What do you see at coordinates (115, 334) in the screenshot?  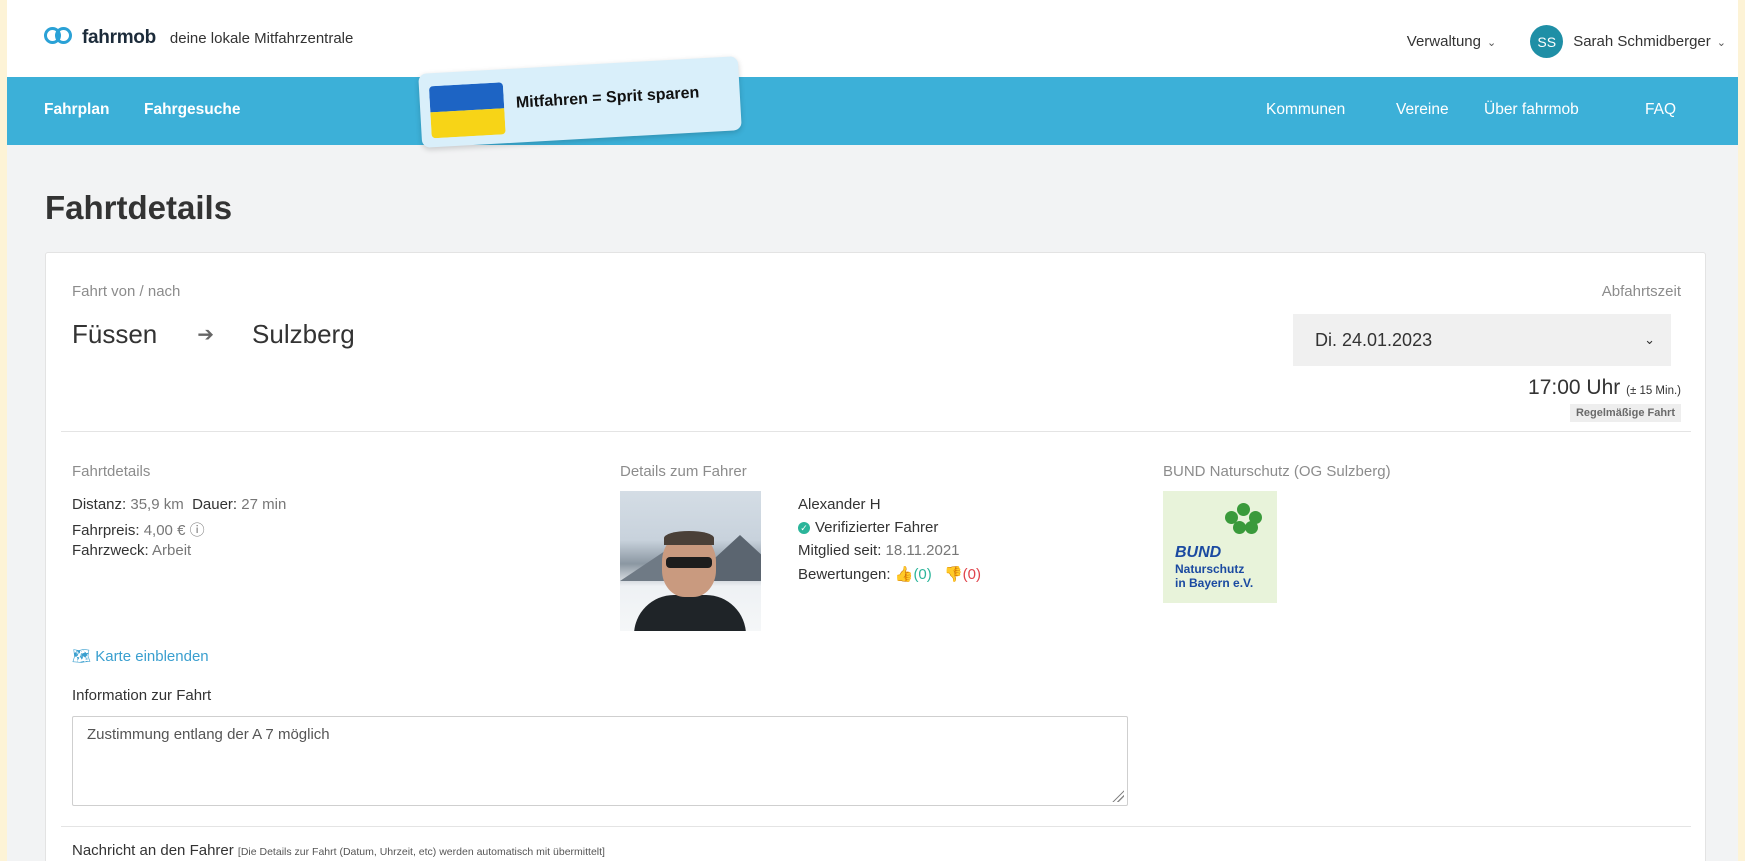 I see `route-from: Füssen` at bounding box center [115, 334].